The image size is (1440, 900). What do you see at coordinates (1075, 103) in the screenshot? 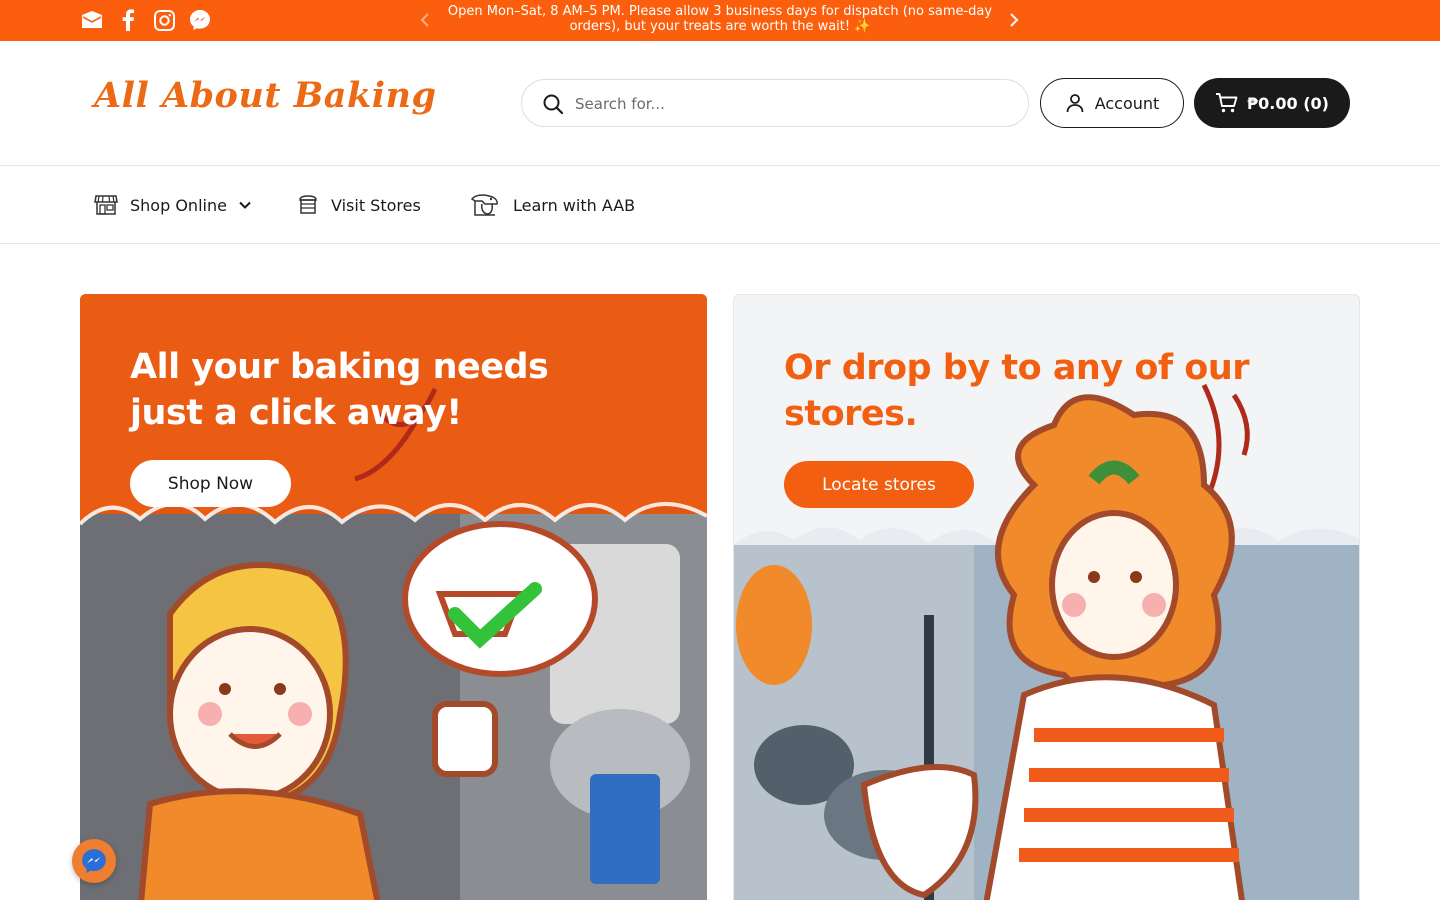
I see `user-icon` at bounding box center [1075, 103].